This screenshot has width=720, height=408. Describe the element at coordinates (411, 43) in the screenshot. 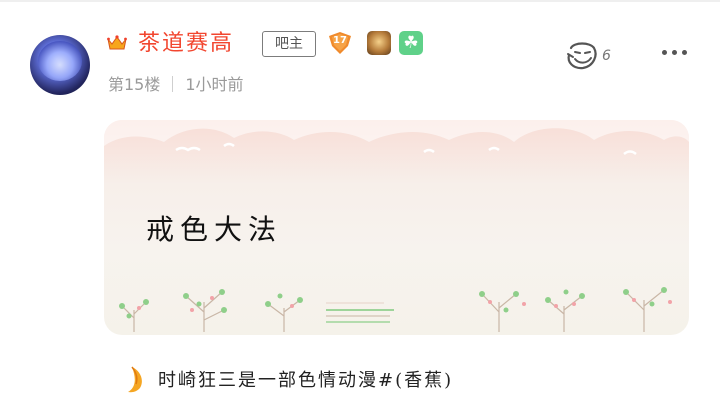

I see `clover-icon: ☘` at that location.